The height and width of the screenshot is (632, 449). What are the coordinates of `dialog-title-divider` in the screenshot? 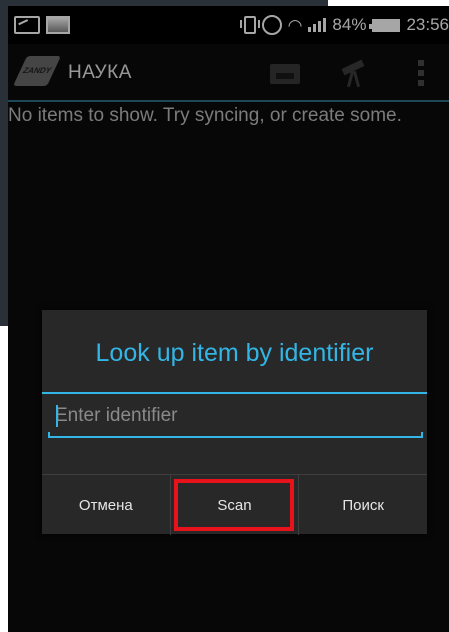 It's located at (234, 393).